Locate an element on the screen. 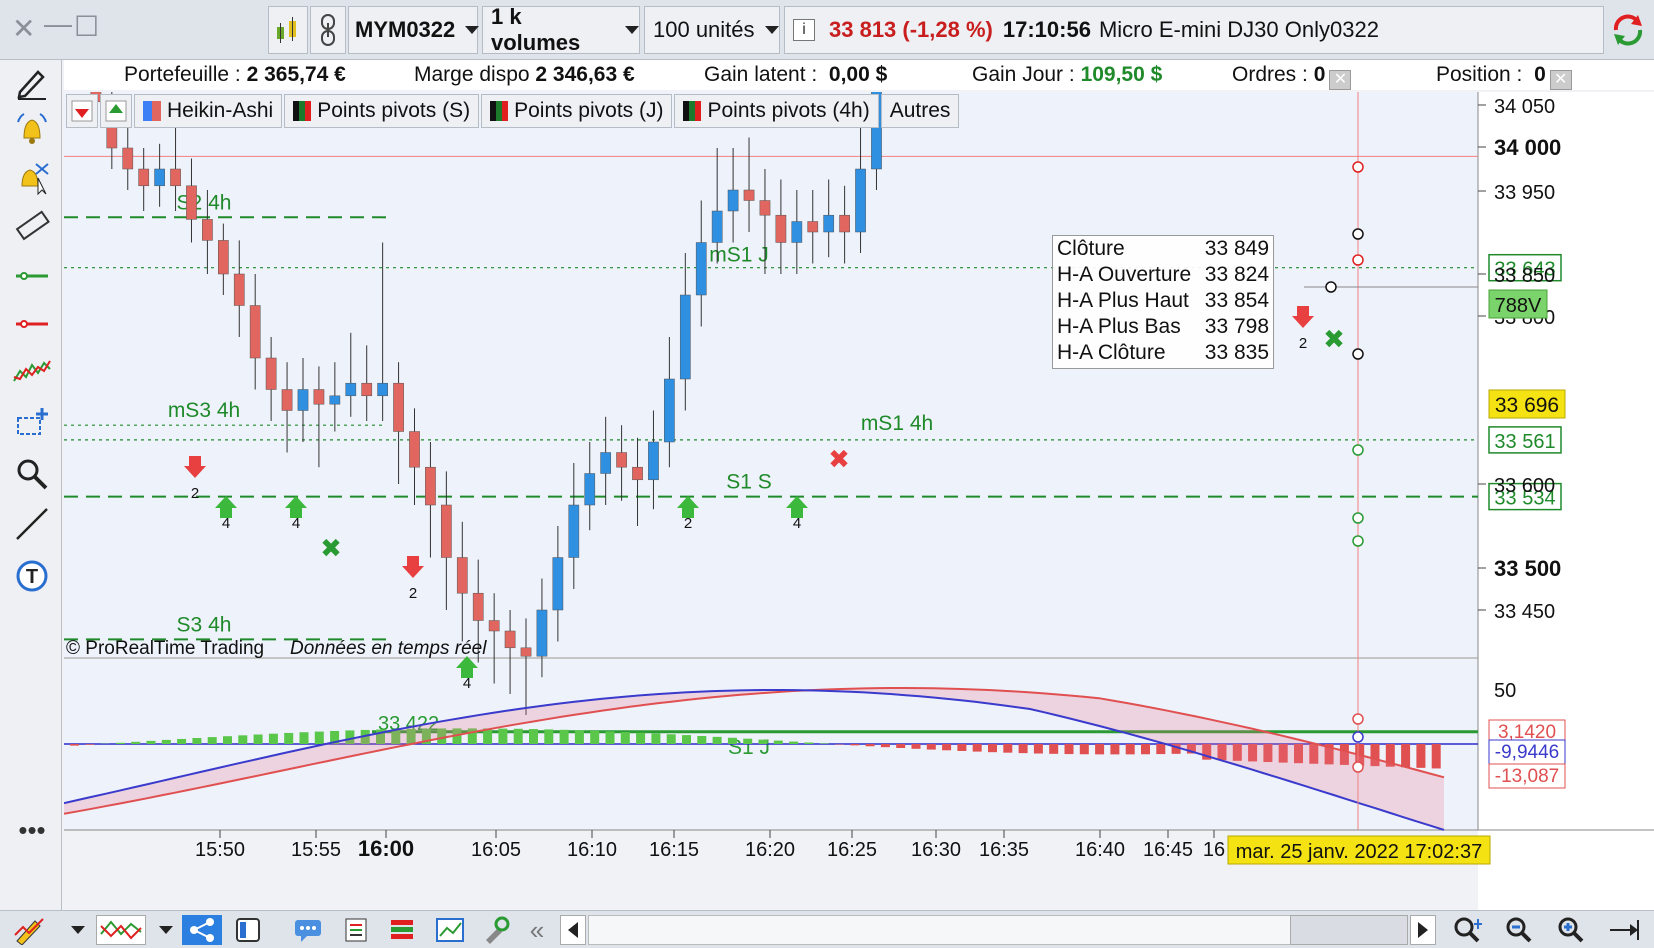 The image size is (1654, 948). maximize-icon: ☐ is located at coordinates (86, 26).